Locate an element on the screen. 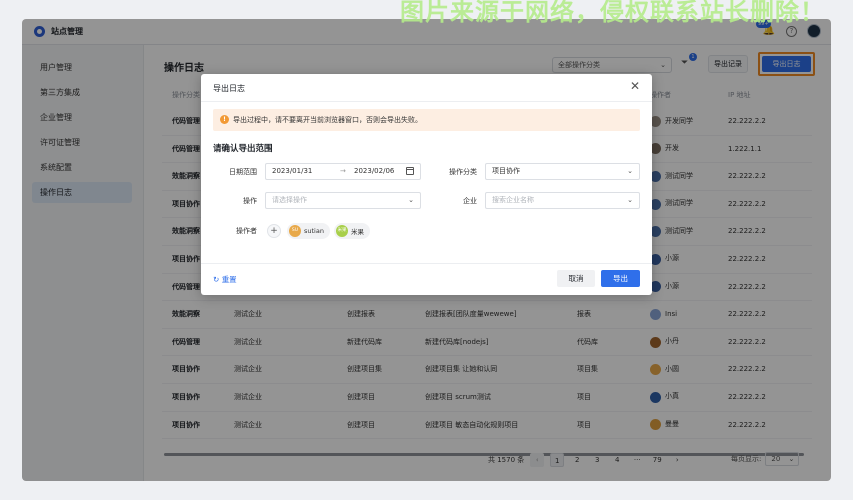  dialog-title: 导出日志 is located at coordinates (229, 88).